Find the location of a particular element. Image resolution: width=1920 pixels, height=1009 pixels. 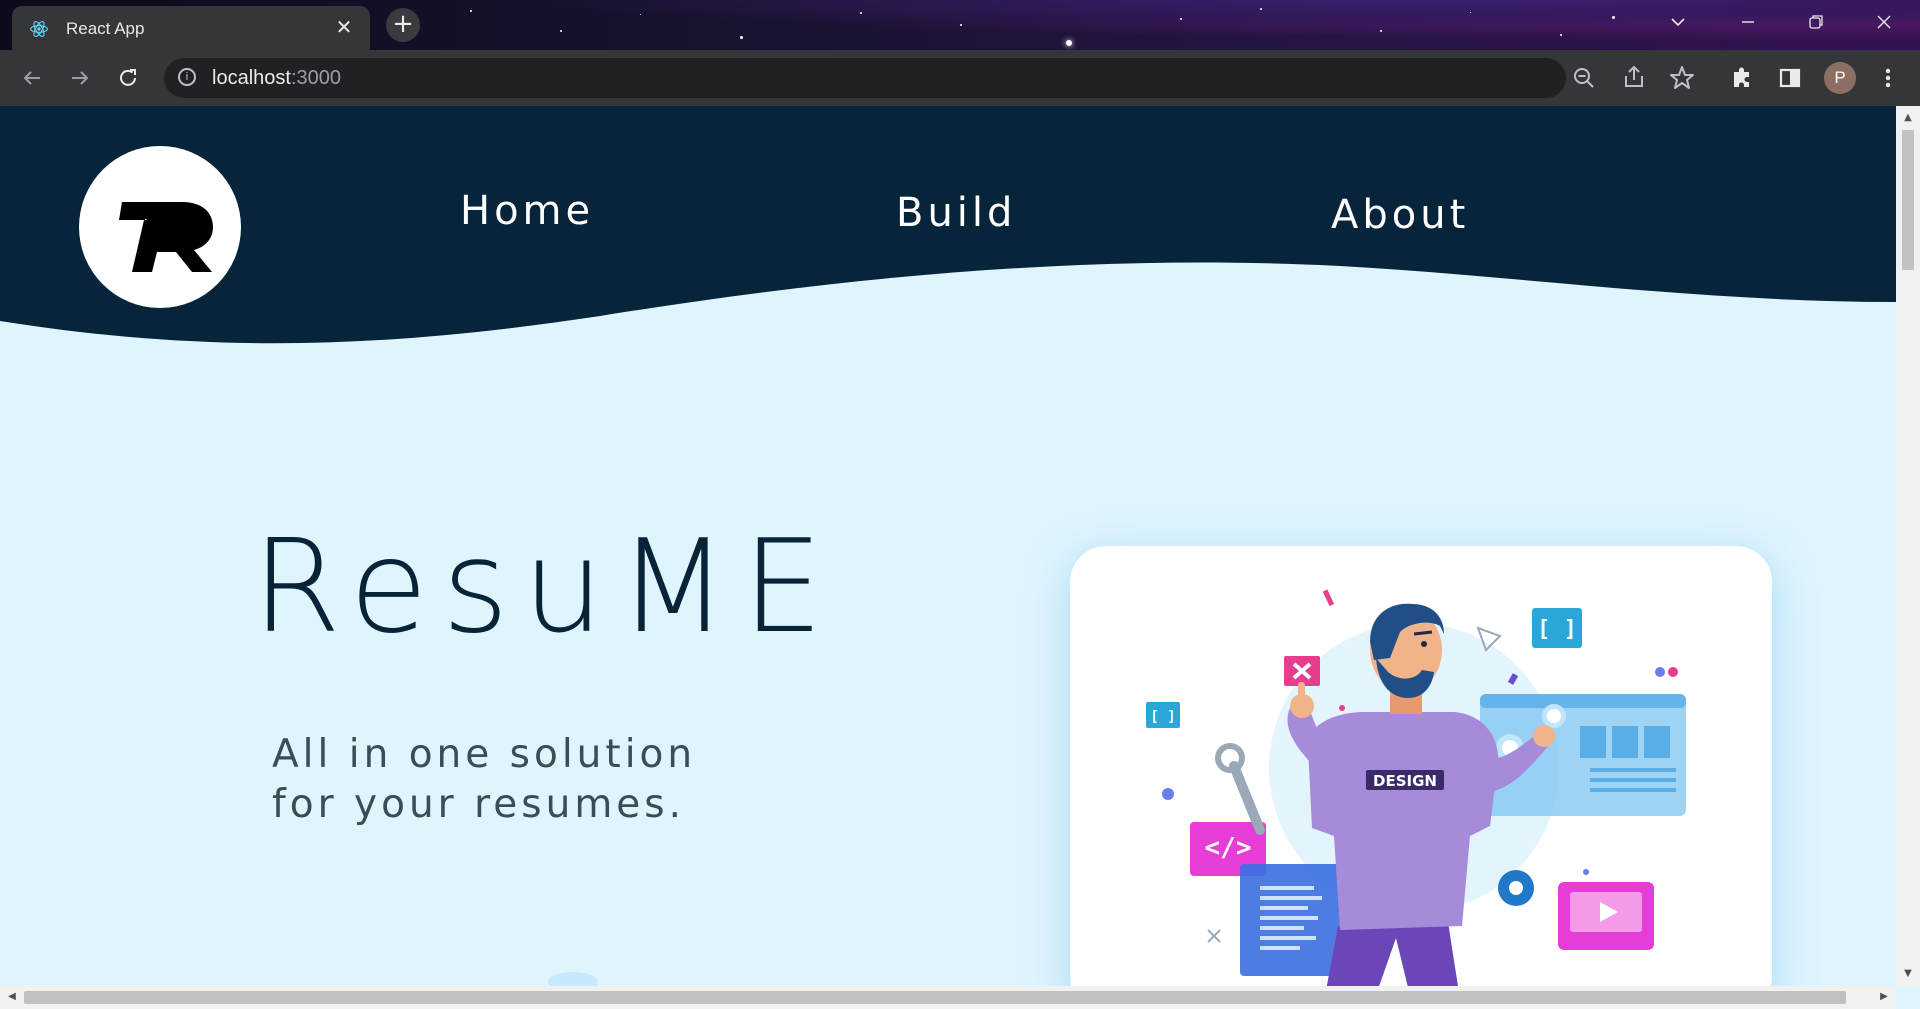

browser-tab-strip: React App ✕ + is located at coordinates (960, 25).